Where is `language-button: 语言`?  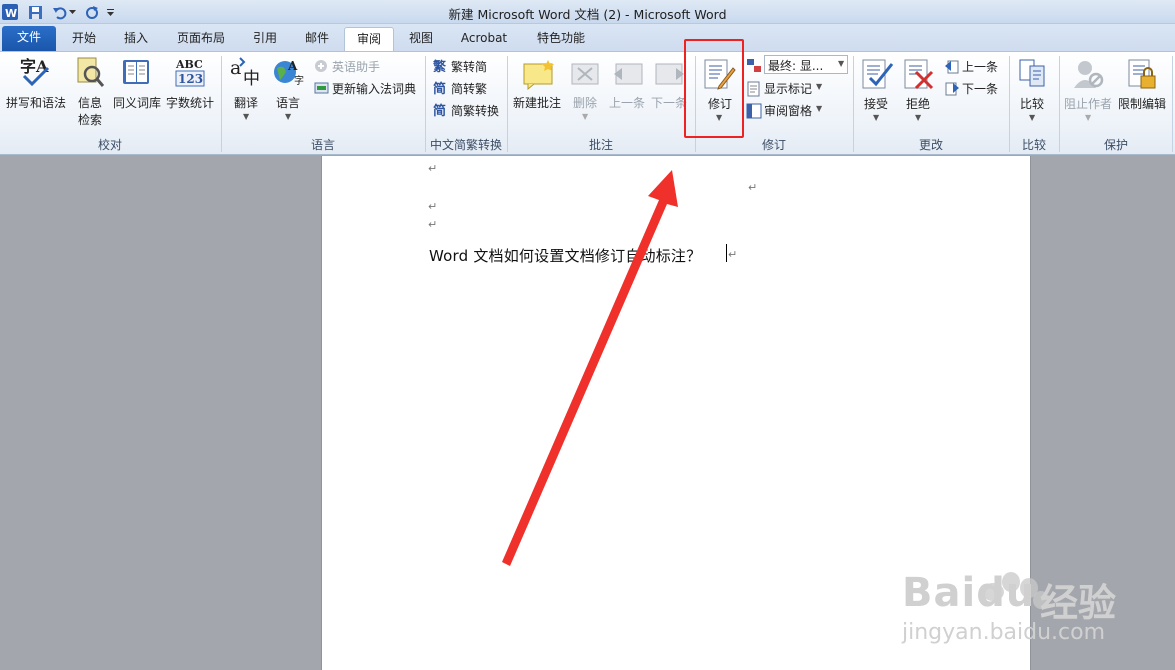
language-button: 语言 is located at coordinates (288, 102).